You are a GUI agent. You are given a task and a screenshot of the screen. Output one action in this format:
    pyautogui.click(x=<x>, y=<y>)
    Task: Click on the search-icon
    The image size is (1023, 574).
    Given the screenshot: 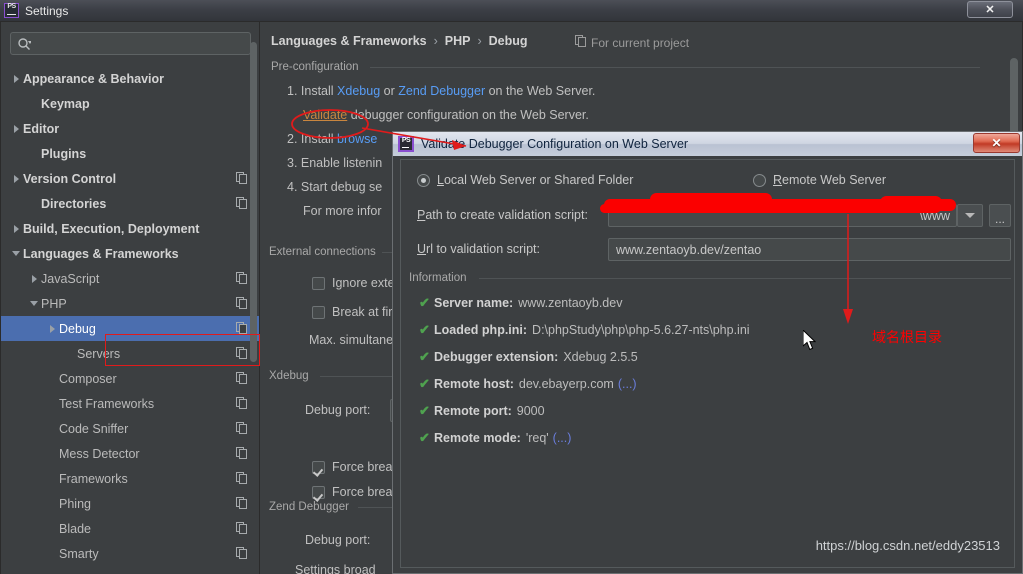 What is the action you would take?
    pyautogui.click(x=24, y=44)
    